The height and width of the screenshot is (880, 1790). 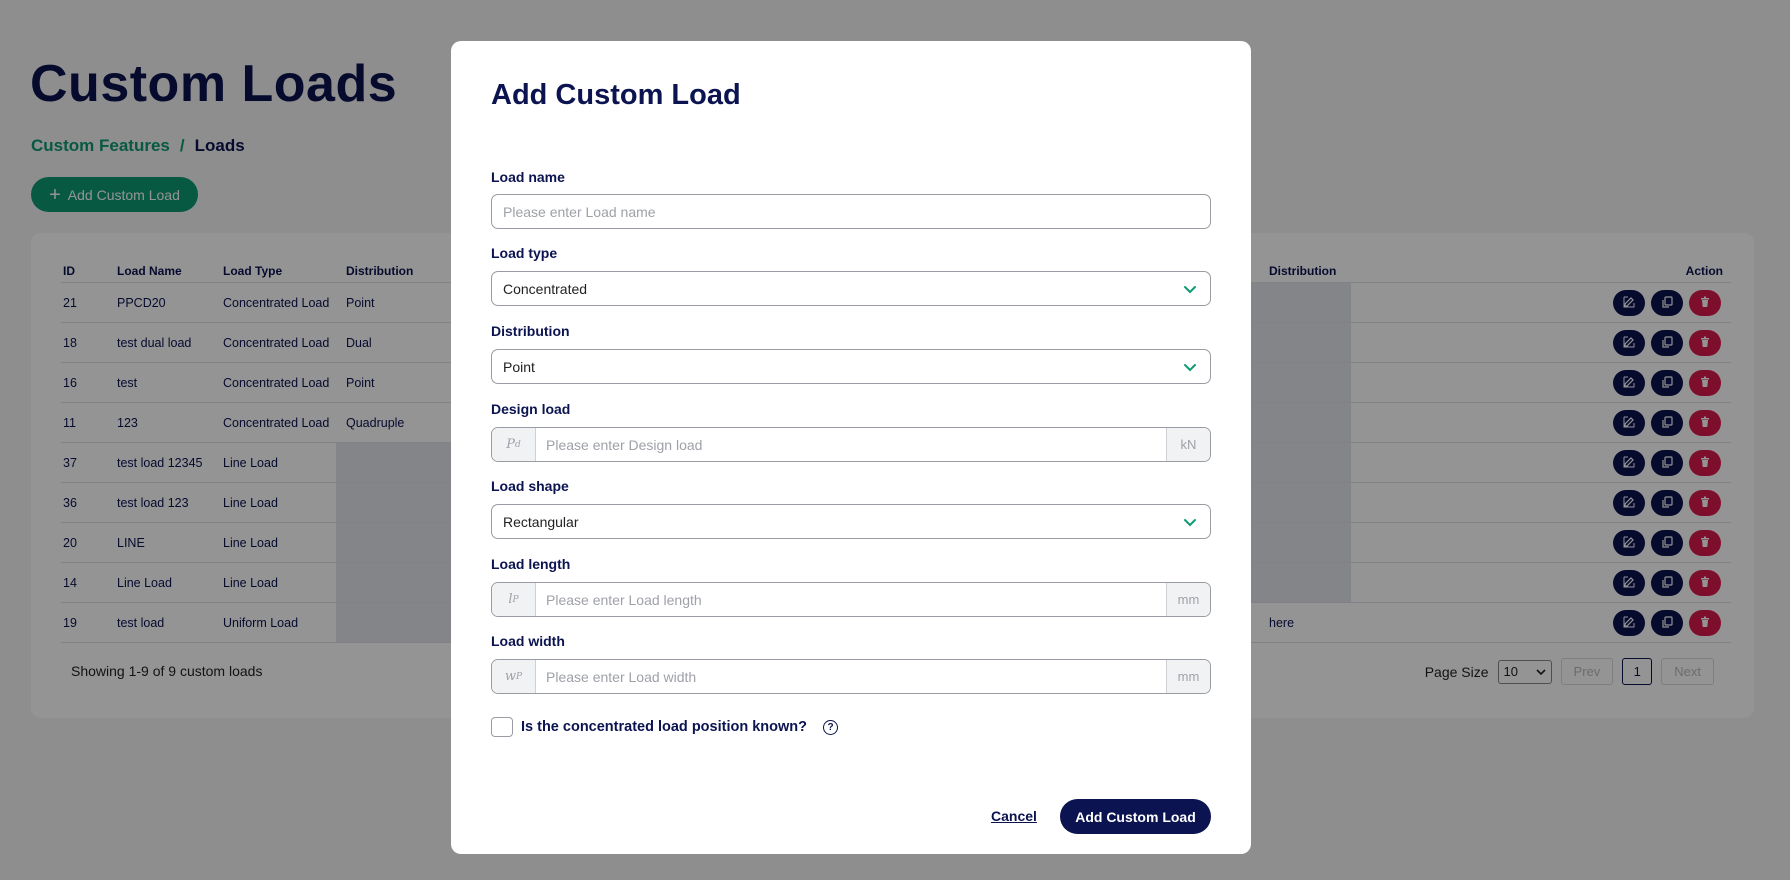 I want to click on help-icon: ?, so click(x=830, y=727).